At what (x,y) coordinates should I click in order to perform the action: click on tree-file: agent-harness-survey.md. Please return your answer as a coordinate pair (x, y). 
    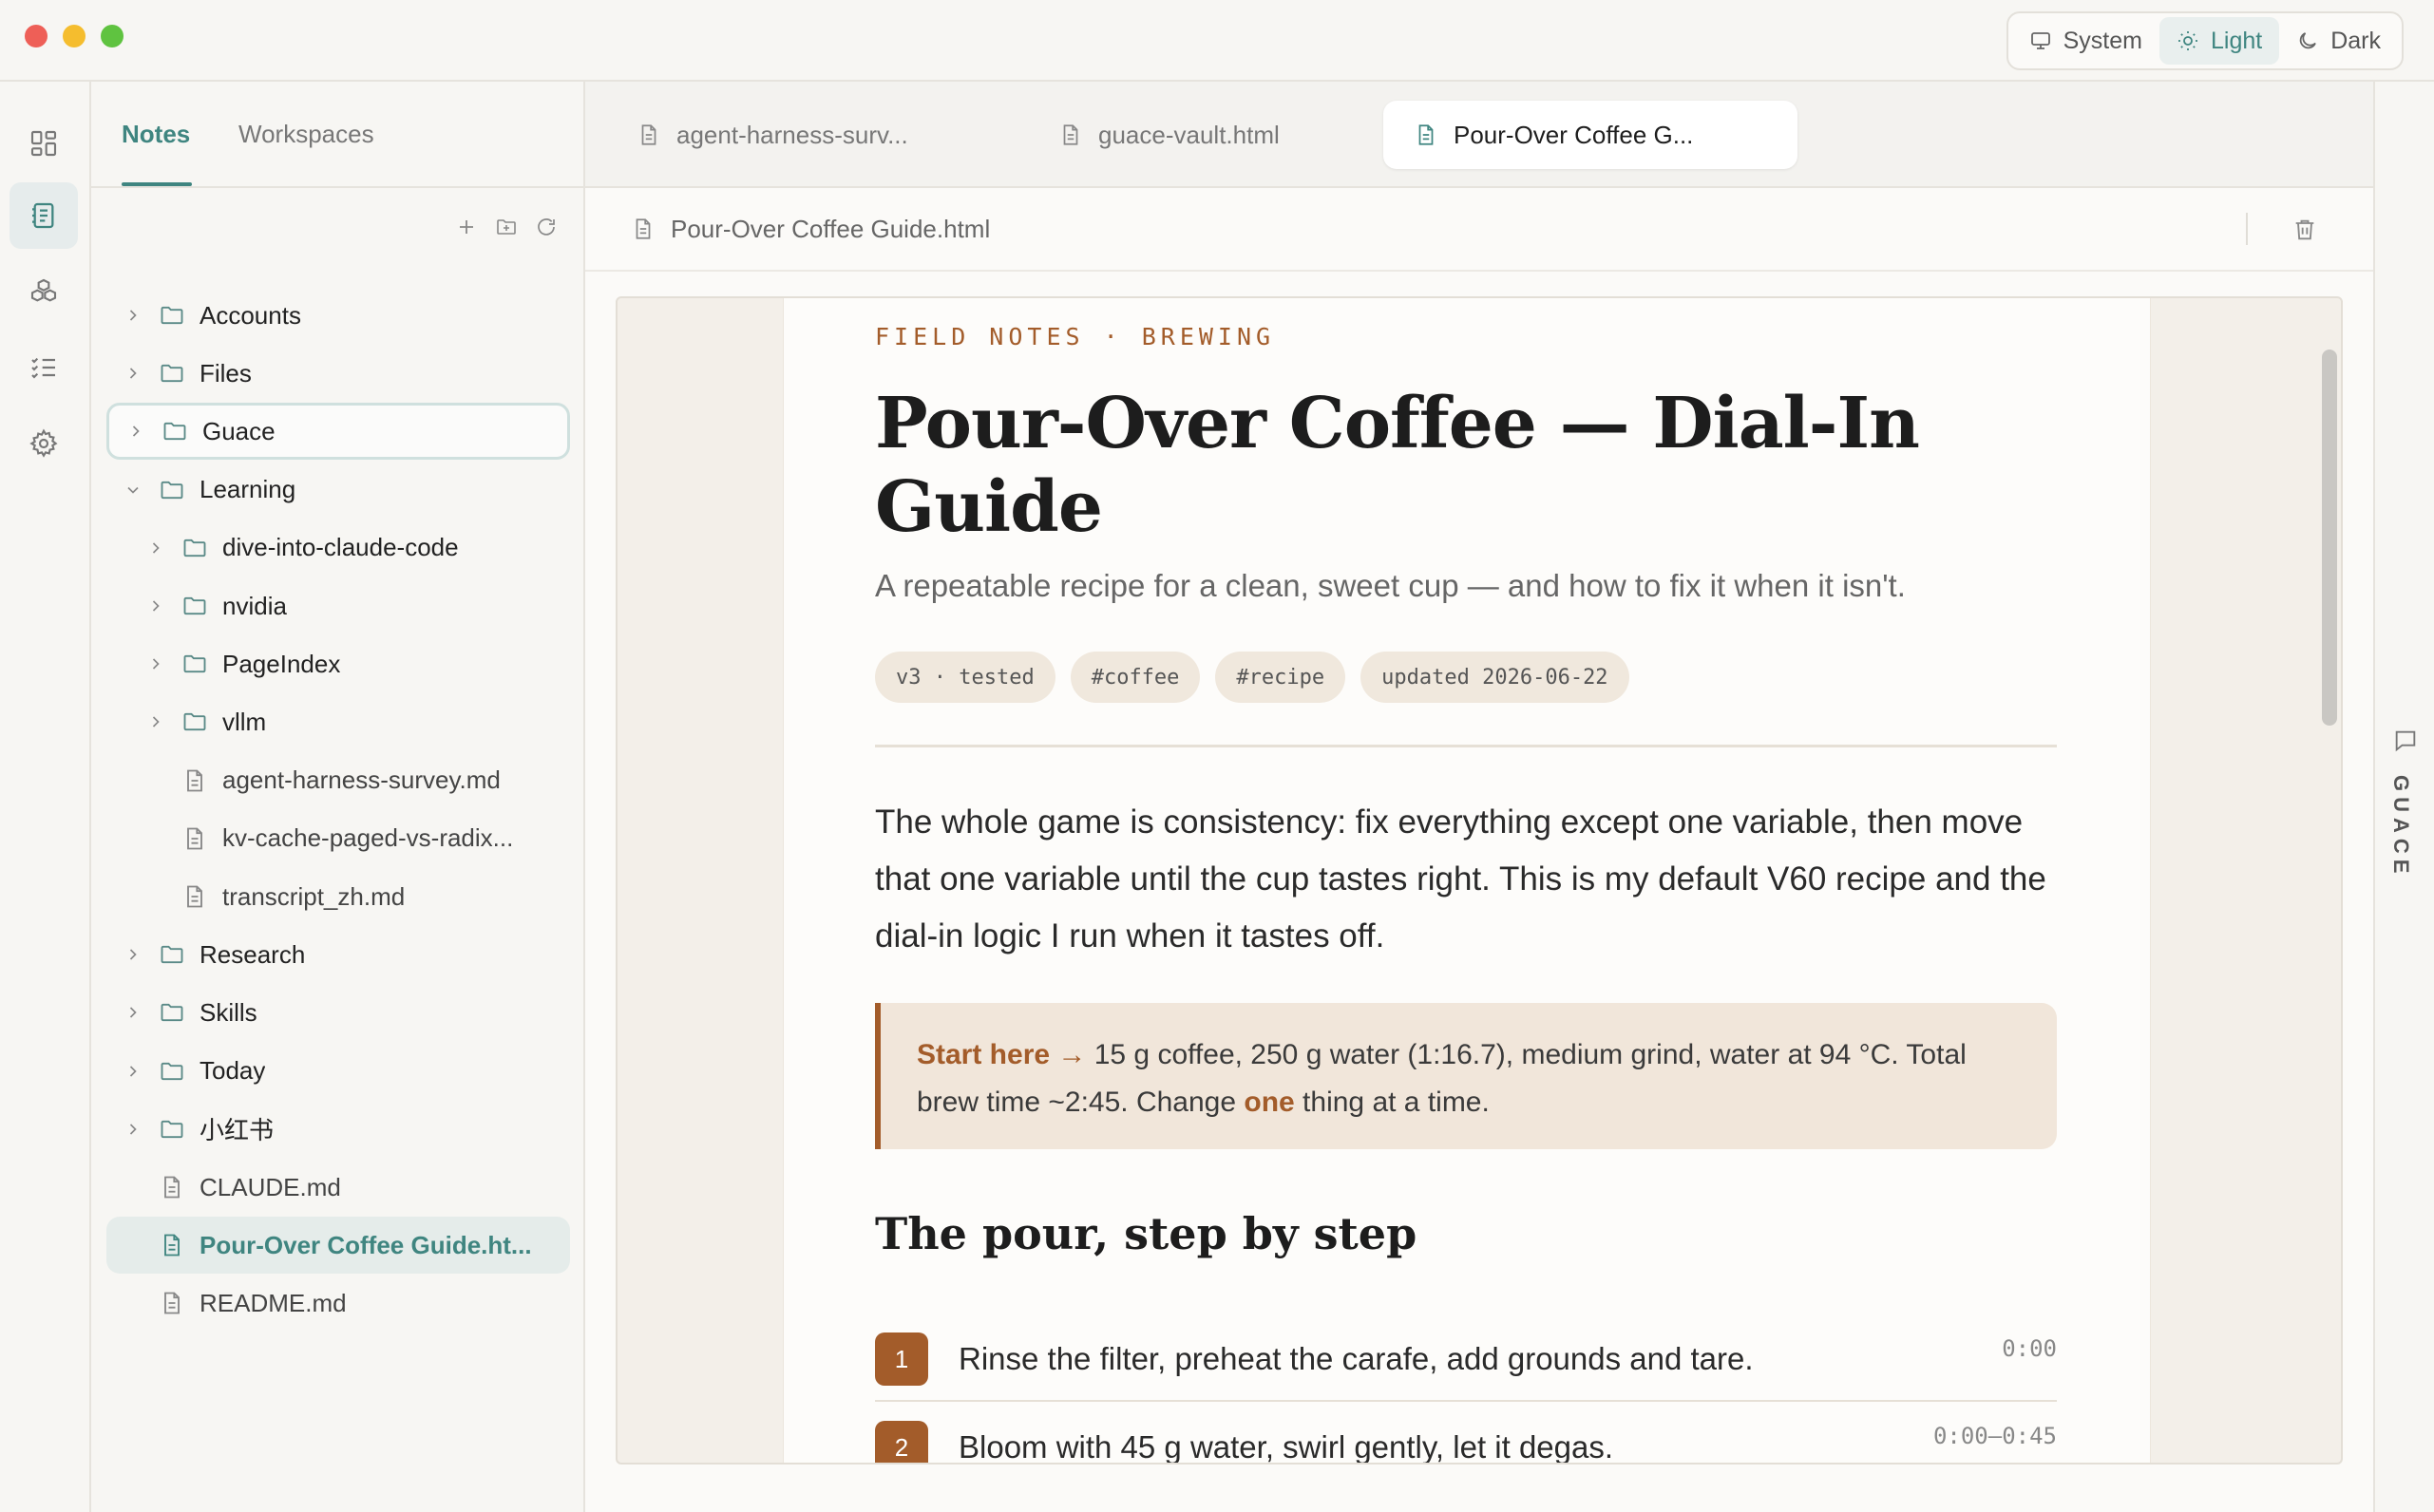
    Looking at the image, I should click on (338, 781).